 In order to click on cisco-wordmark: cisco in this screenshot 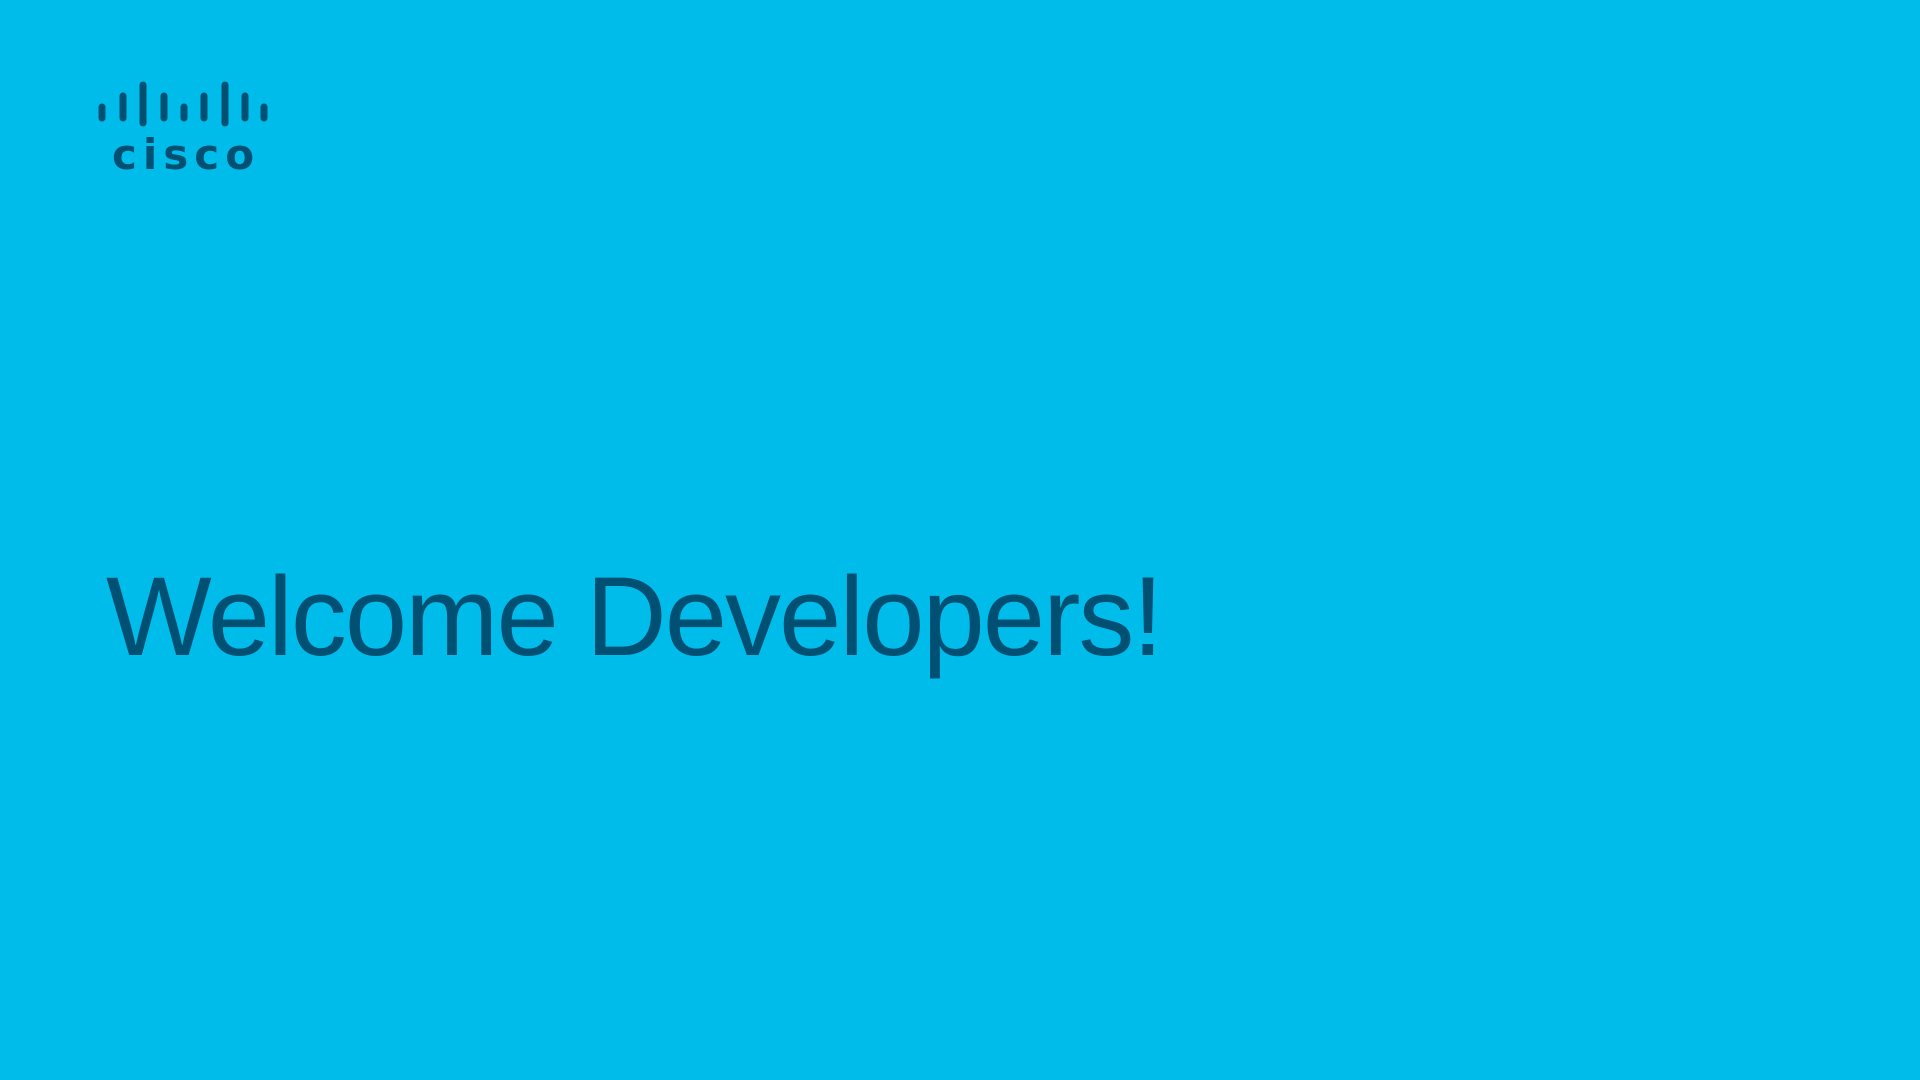, I will do `click(186, 154)`.